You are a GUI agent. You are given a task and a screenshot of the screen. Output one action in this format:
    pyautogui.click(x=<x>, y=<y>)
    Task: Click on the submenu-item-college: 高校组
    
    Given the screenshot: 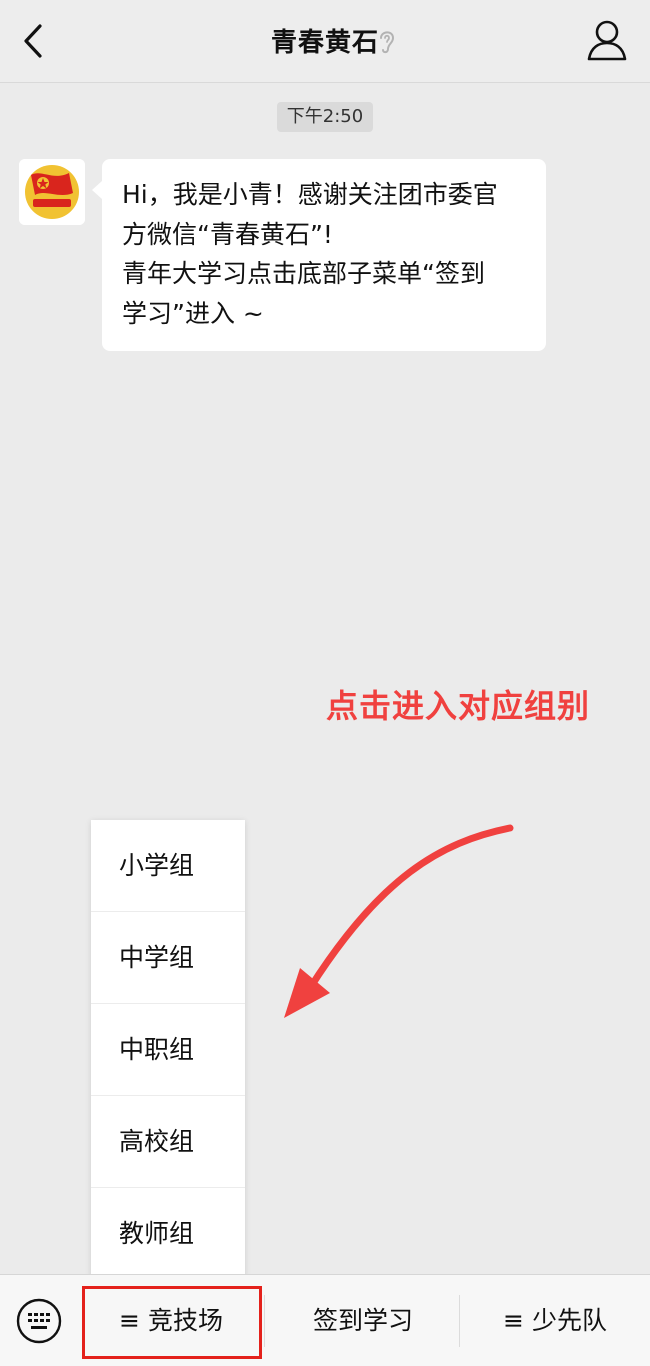 What is the action you would take?
    pyautogui.click(x=168, y=1142)
    